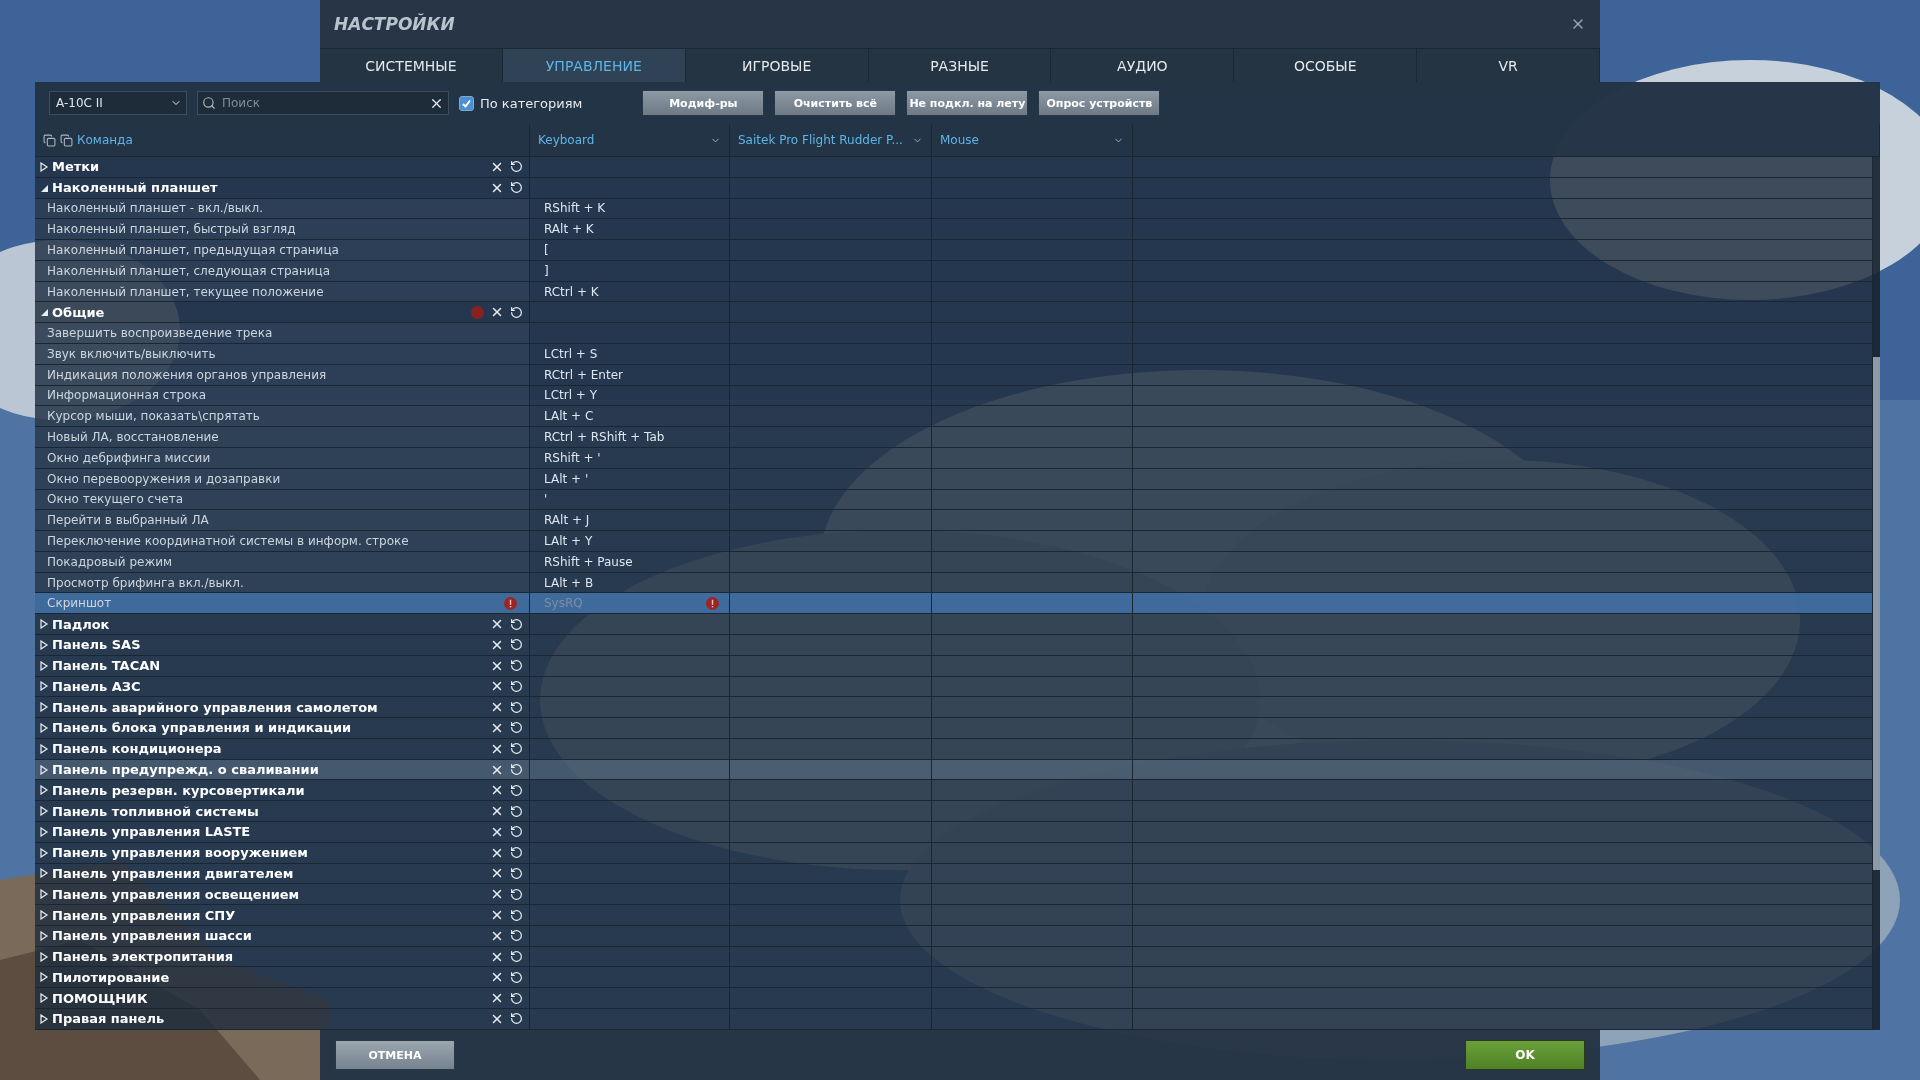 This screenshot has width=1920, height=1080. Describe the element at coordinates (66, 140) in the screenshot. I see `collapse-all-icon` at that location.